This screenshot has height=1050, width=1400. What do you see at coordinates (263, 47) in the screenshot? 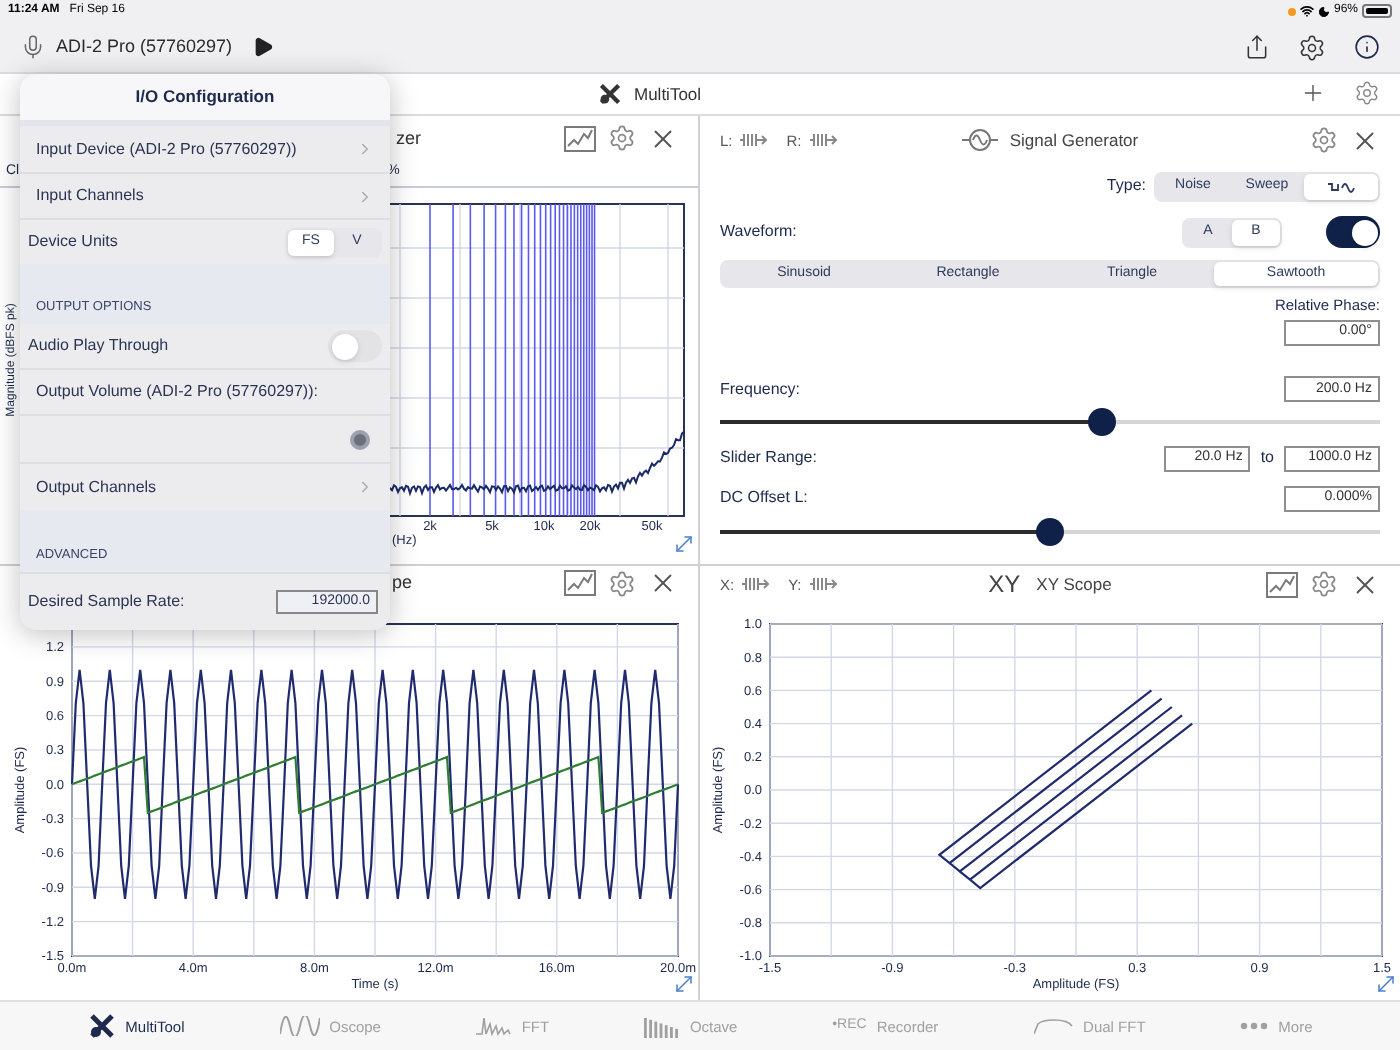
I see `play-icon` at bounding box center [263, 47].